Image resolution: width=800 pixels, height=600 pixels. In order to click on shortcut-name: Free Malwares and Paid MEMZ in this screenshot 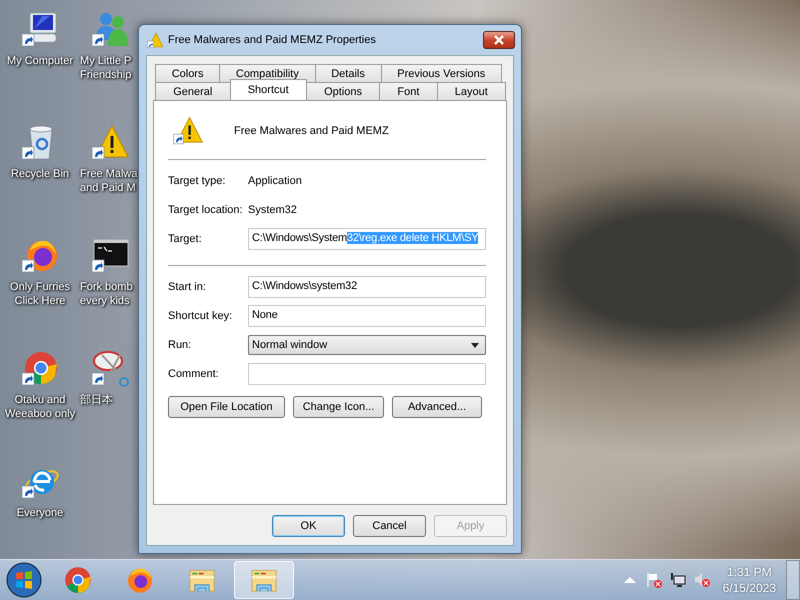, I will do `click(311, 131)`.